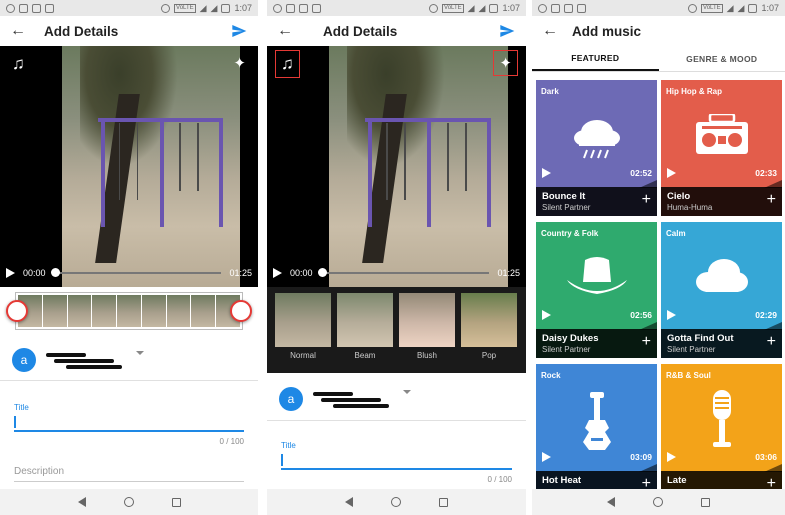 This screenshot has height=515, width=785. Describe the element at coordinates (203, 7) in the screenshot. I see `signal-icon: ◢` at that location.